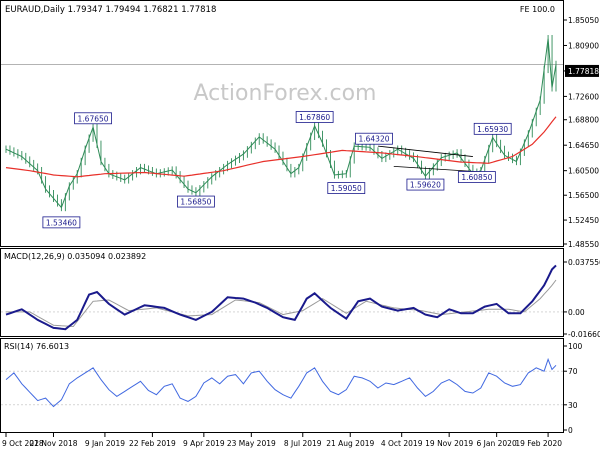 The image size is (600, 450). I want to click on macd-axis-label: -0.016606, so click(584, 334).